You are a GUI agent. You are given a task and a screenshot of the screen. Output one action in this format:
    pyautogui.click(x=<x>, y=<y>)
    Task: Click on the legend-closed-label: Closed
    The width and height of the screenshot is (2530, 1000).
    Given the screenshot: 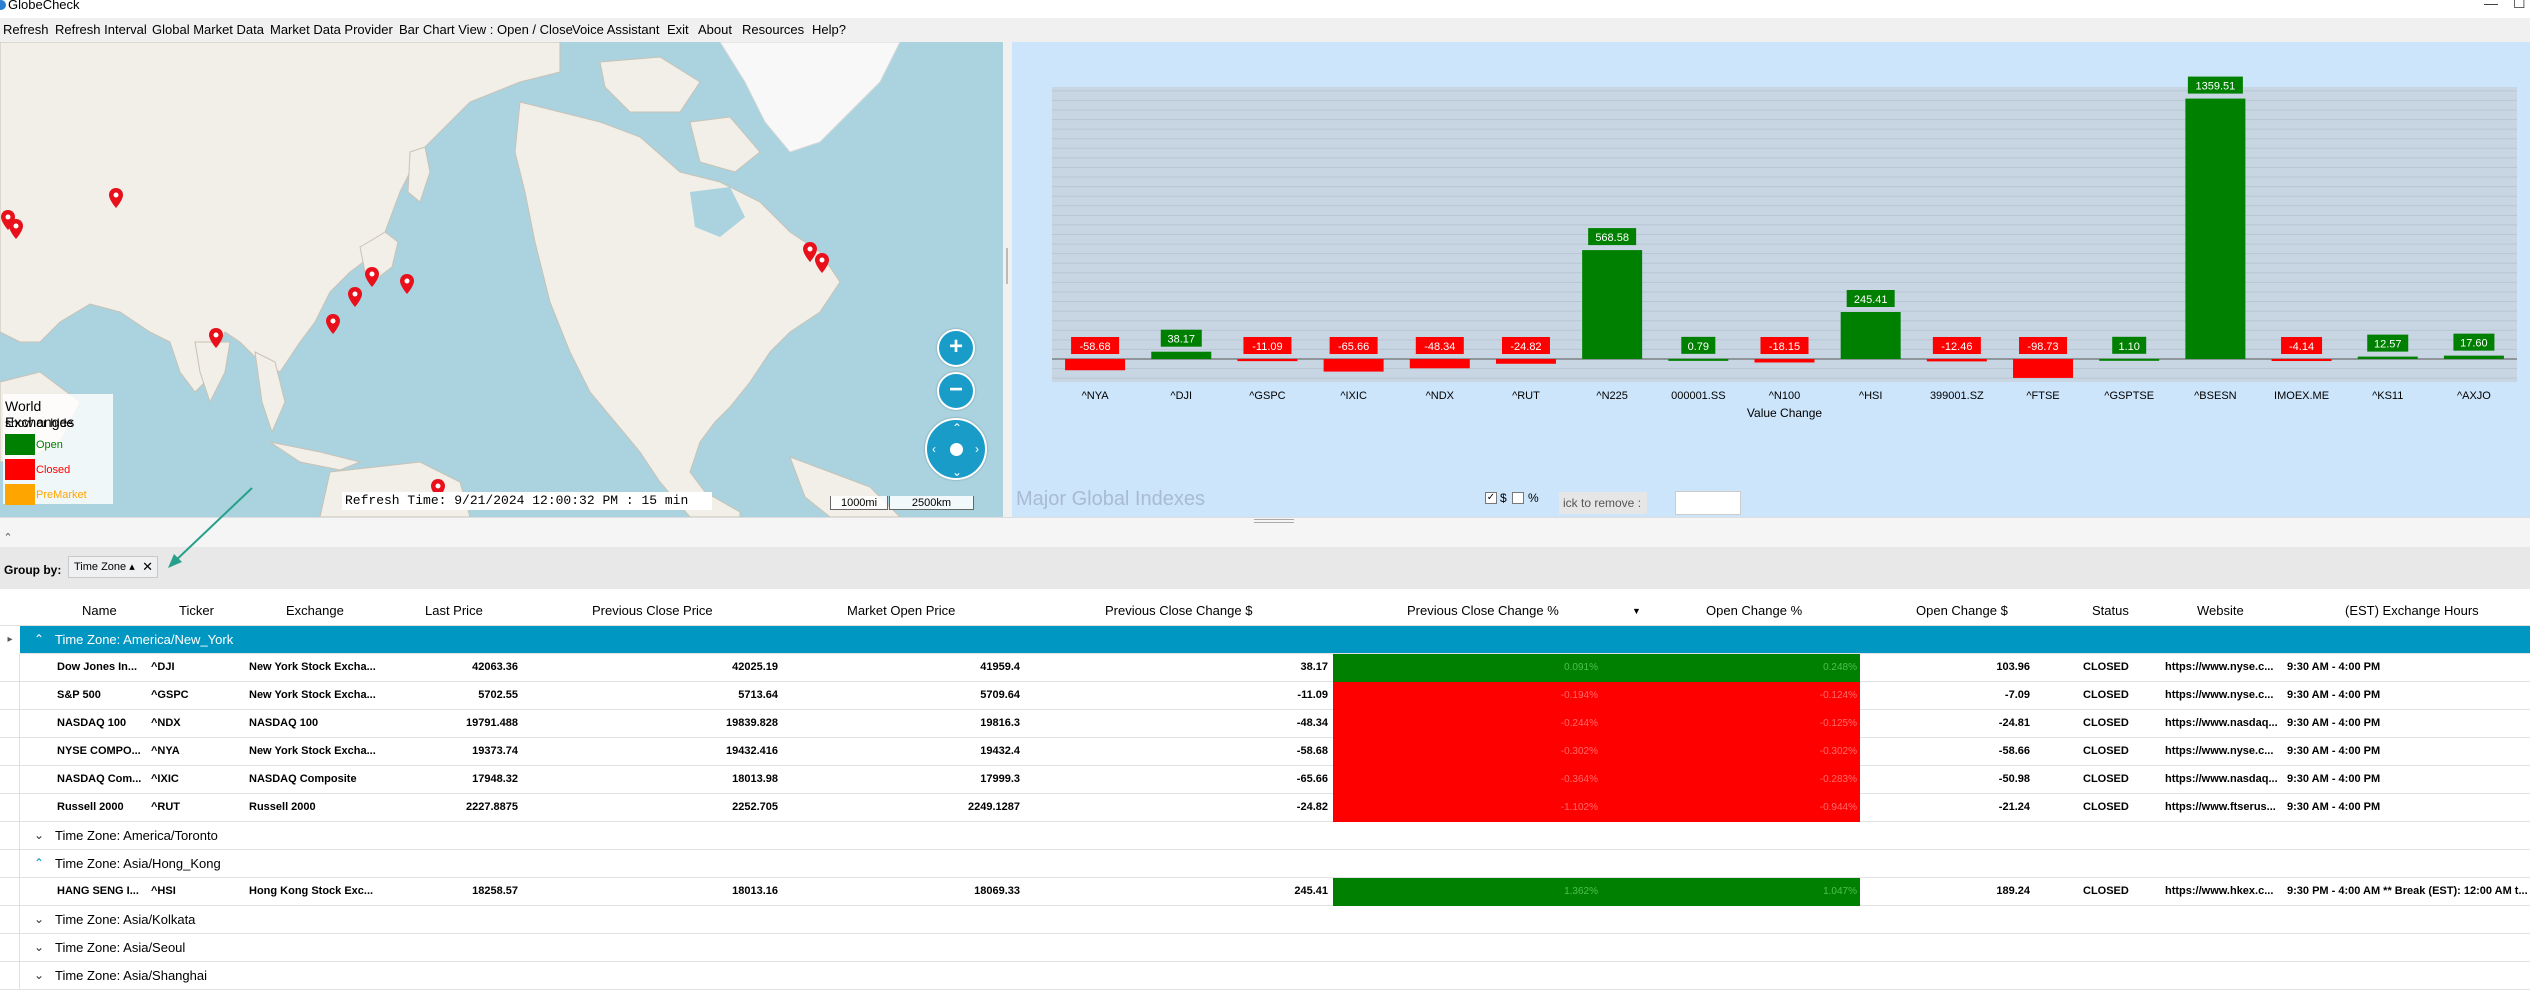 What is the action you would take?
    pyautogui.click(x=53, y=470)
    